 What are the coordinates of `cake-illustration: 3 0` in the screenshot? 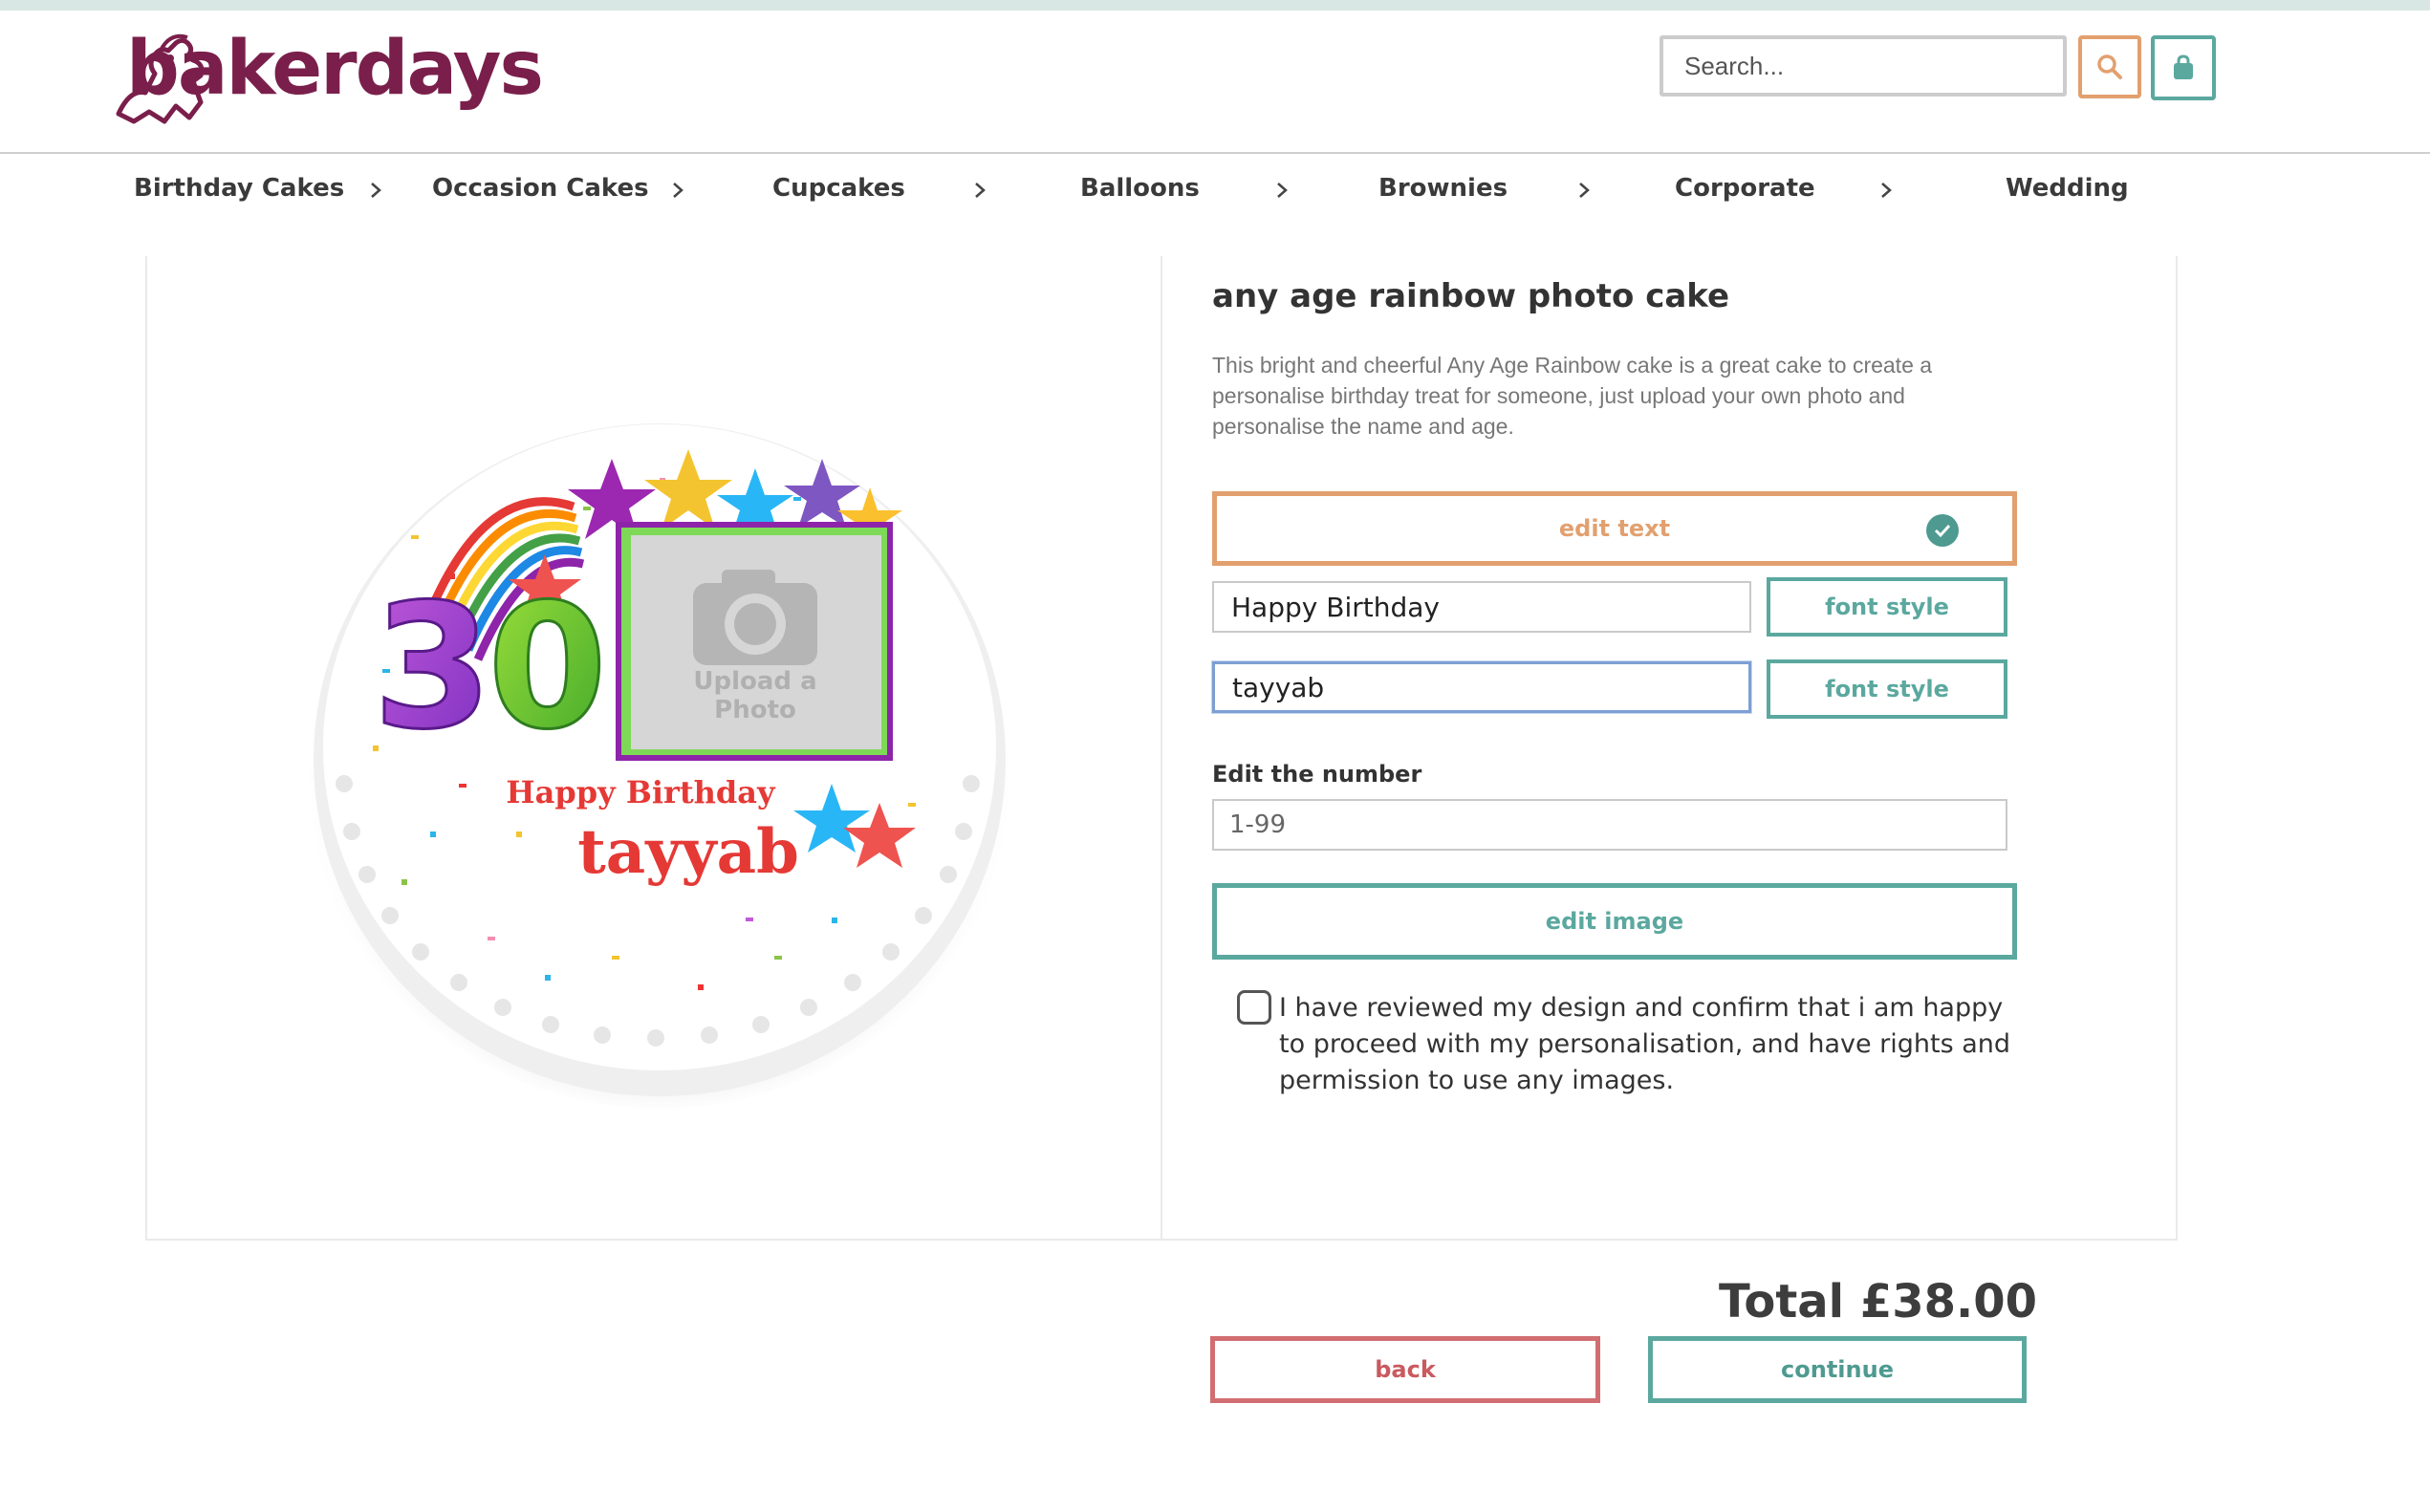 It's located at (659, 765).